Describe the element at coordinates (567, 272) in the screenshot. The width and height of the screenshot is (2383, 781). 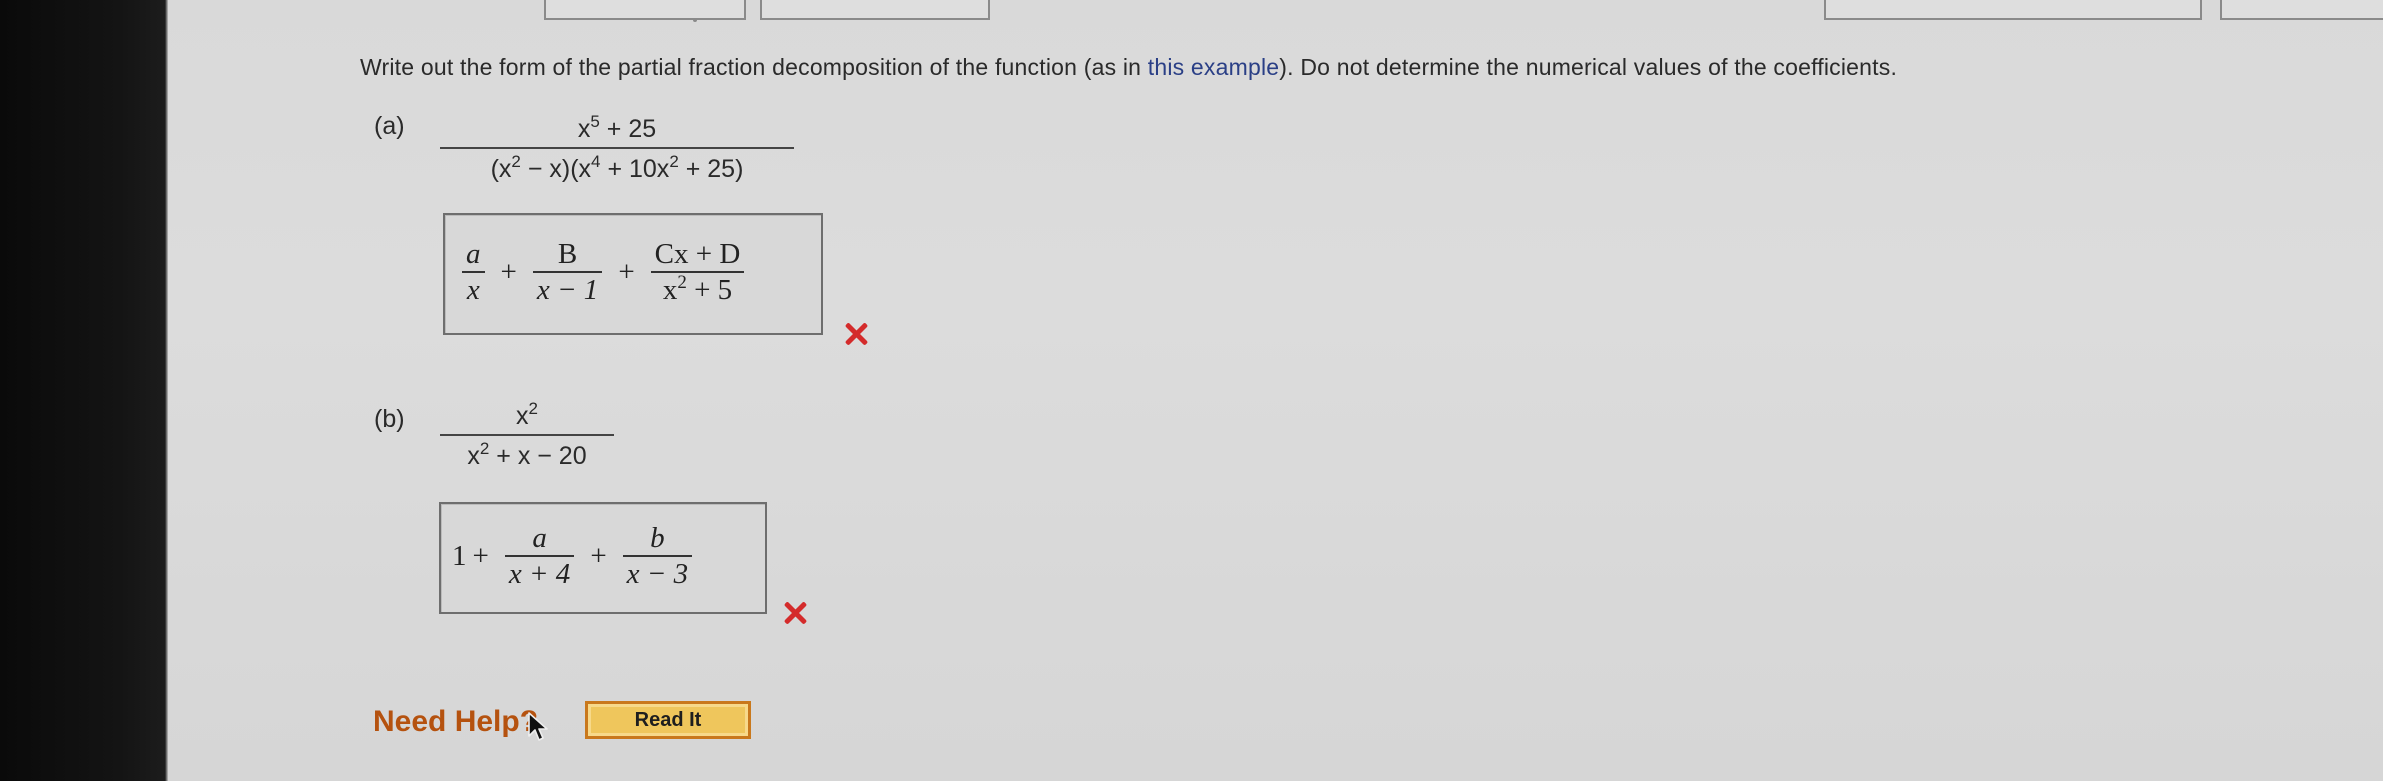
I see `answer-term: B x − 1` at that location.